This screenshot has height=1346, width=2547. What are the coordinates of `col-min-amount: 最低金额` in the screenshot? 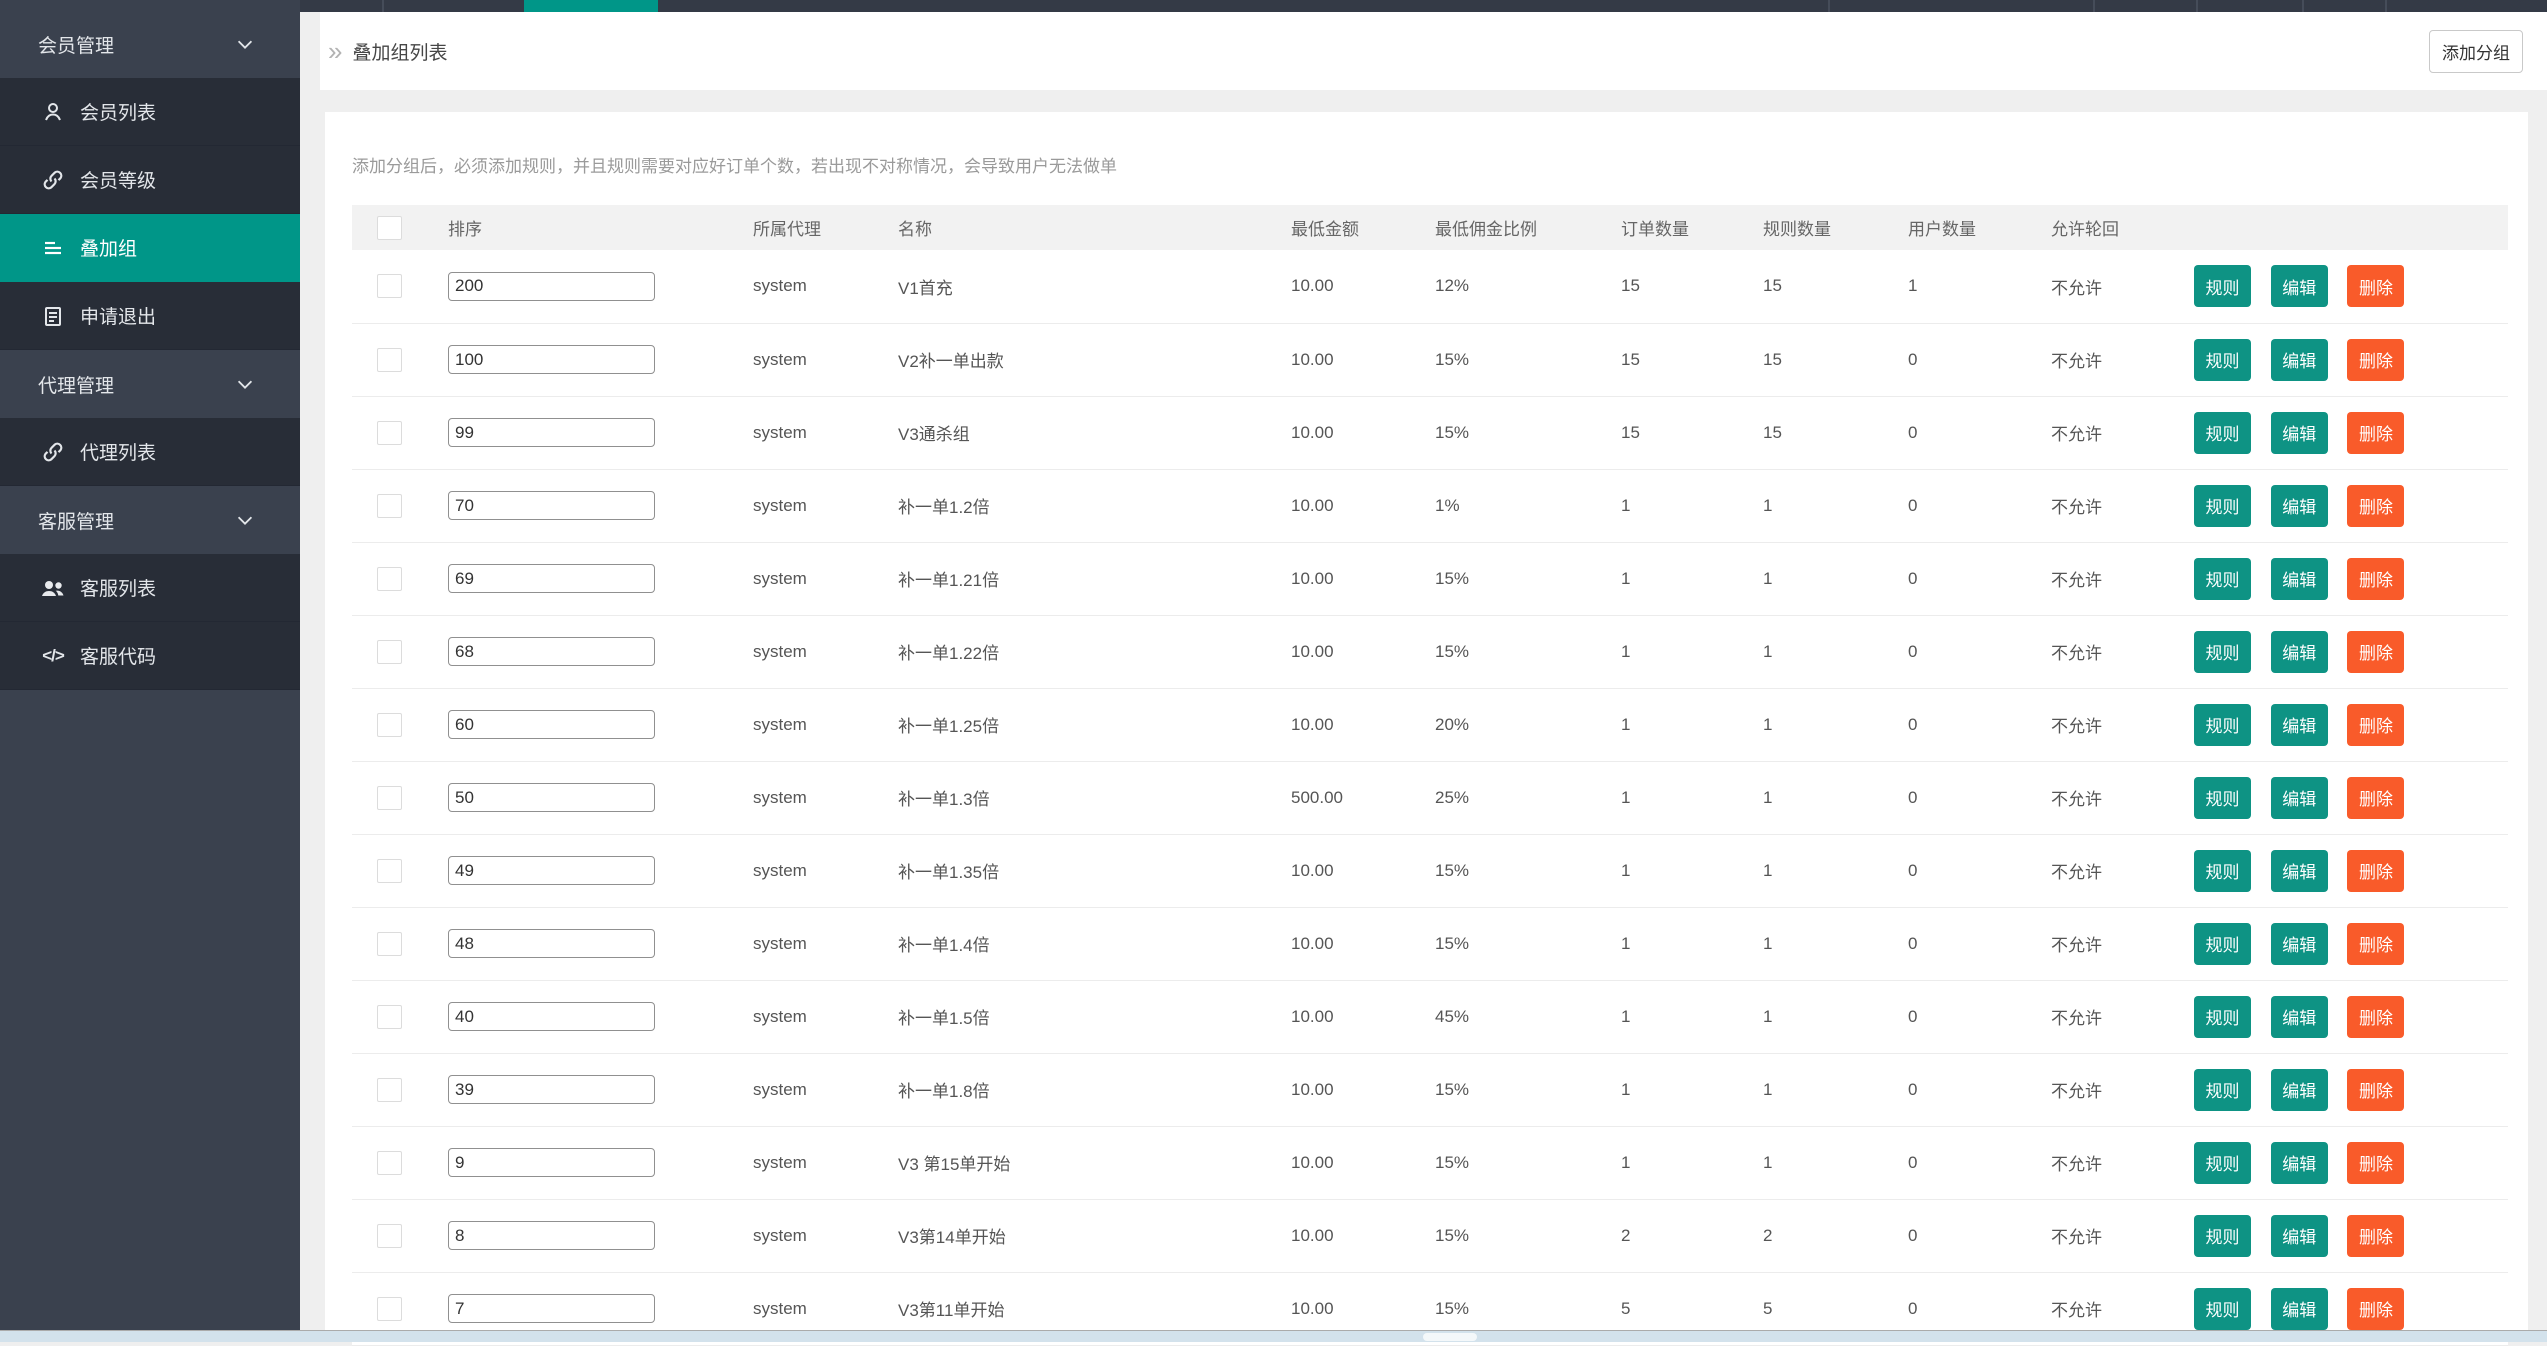 It's located at (1325, 229).